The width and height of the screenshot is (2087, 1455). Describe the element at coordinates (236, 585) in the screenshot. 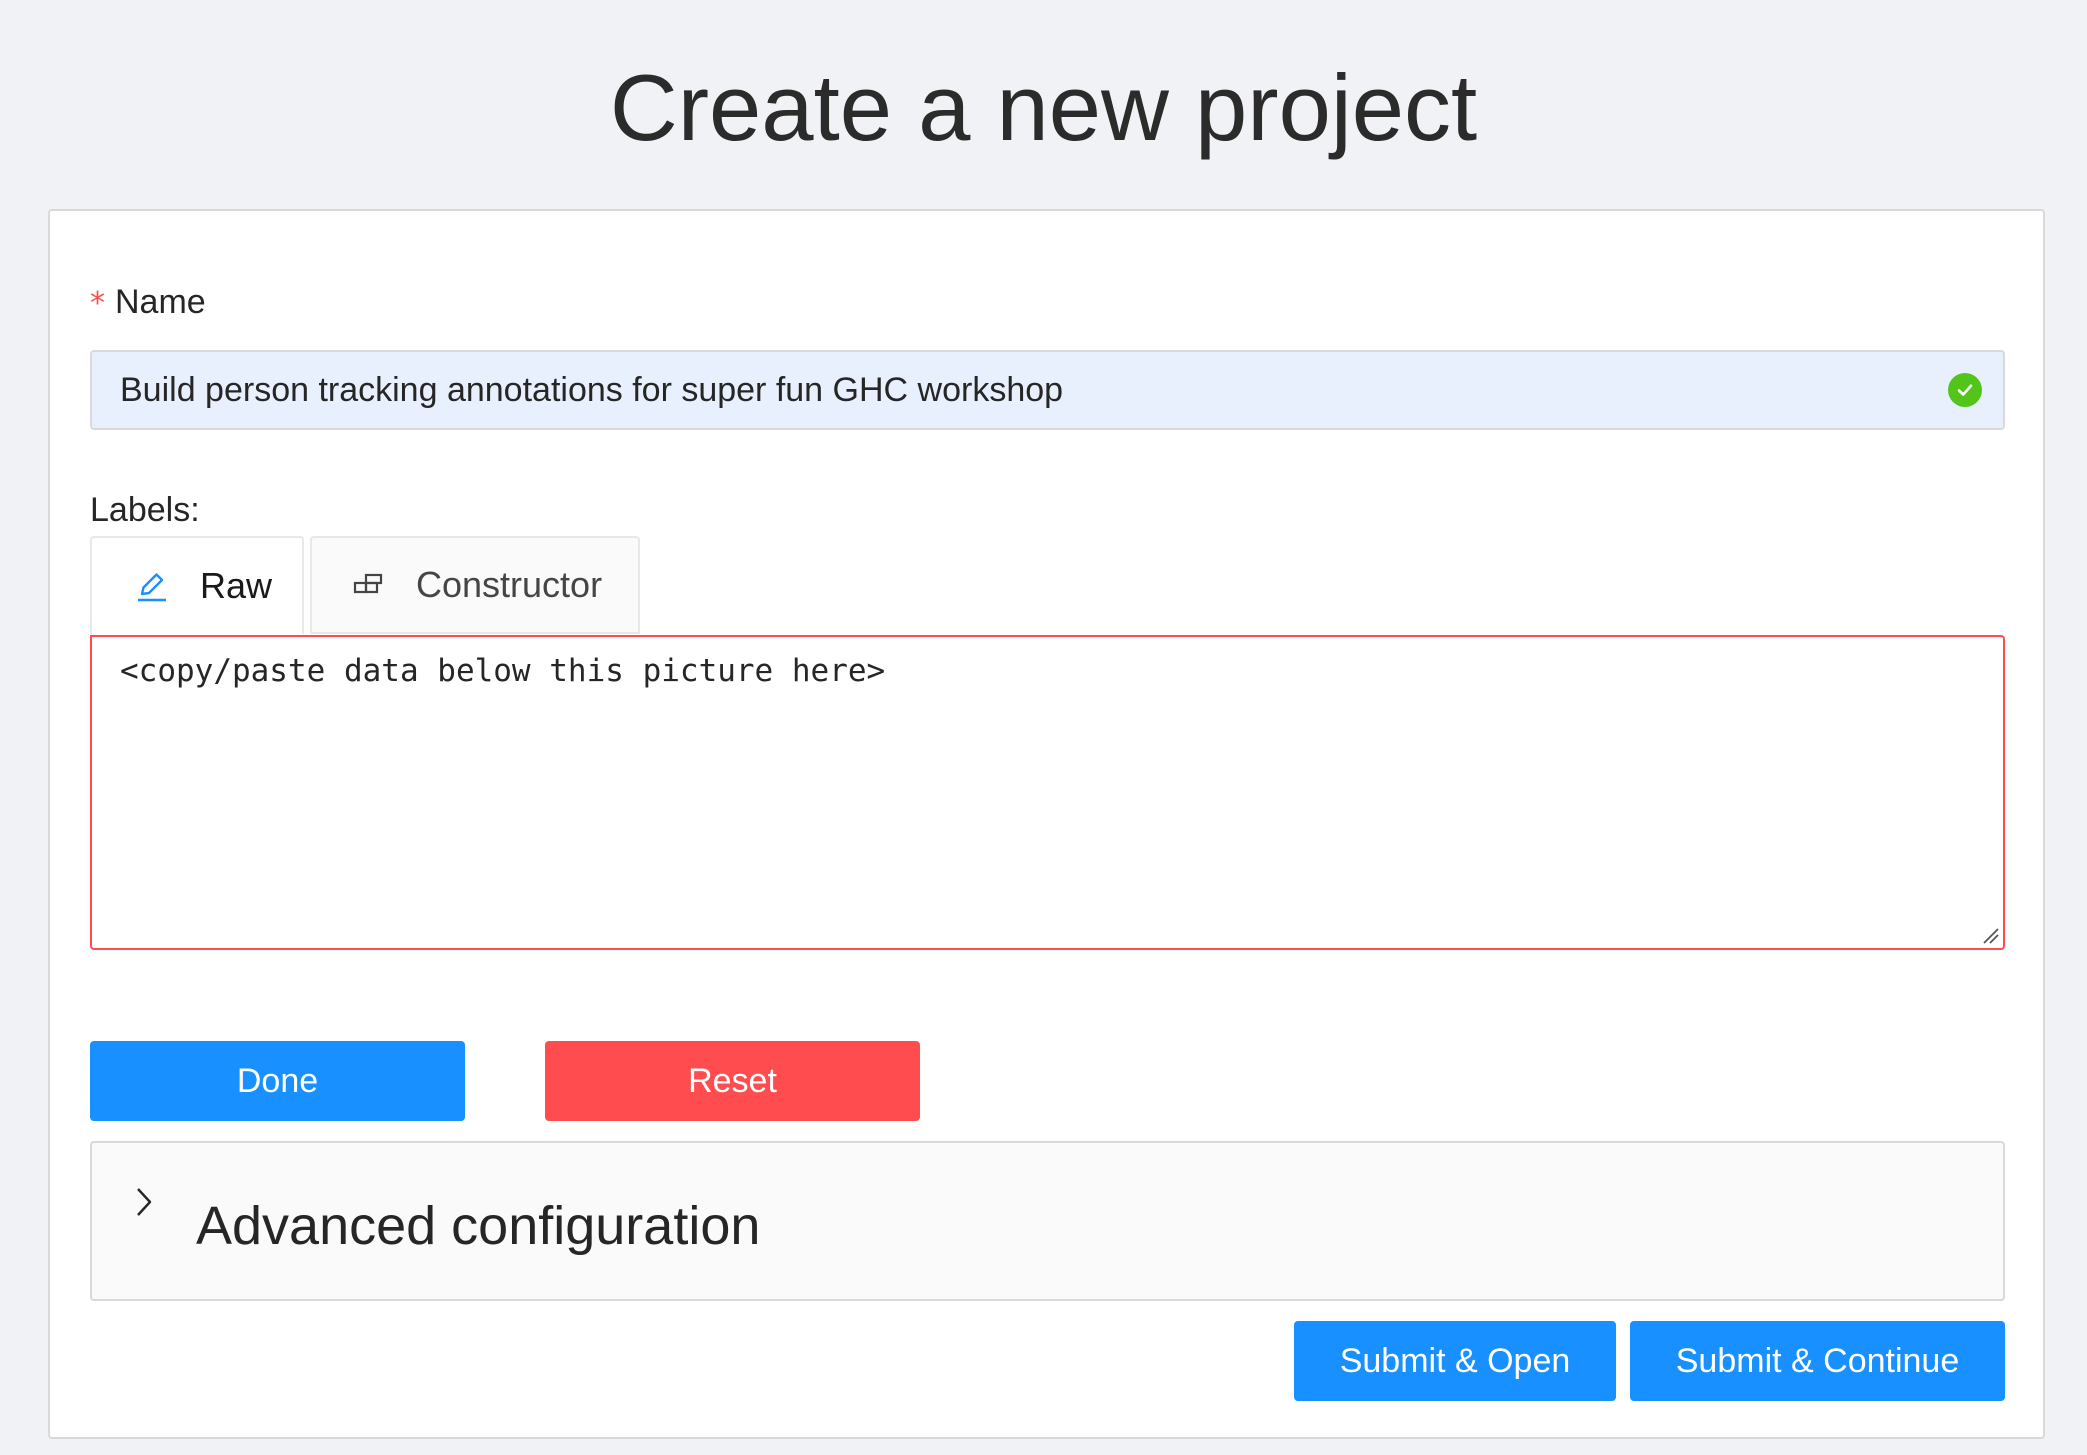

I see `tab-raw-label: Raw` at that location.